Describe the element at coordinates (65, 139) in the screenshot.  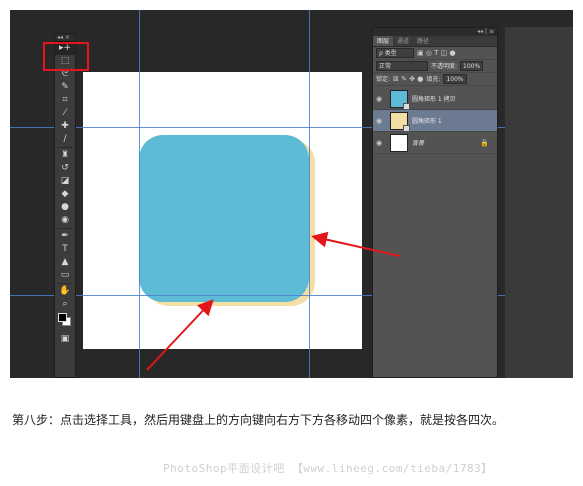
I see `brush-tool-icon: ∕` at that location.